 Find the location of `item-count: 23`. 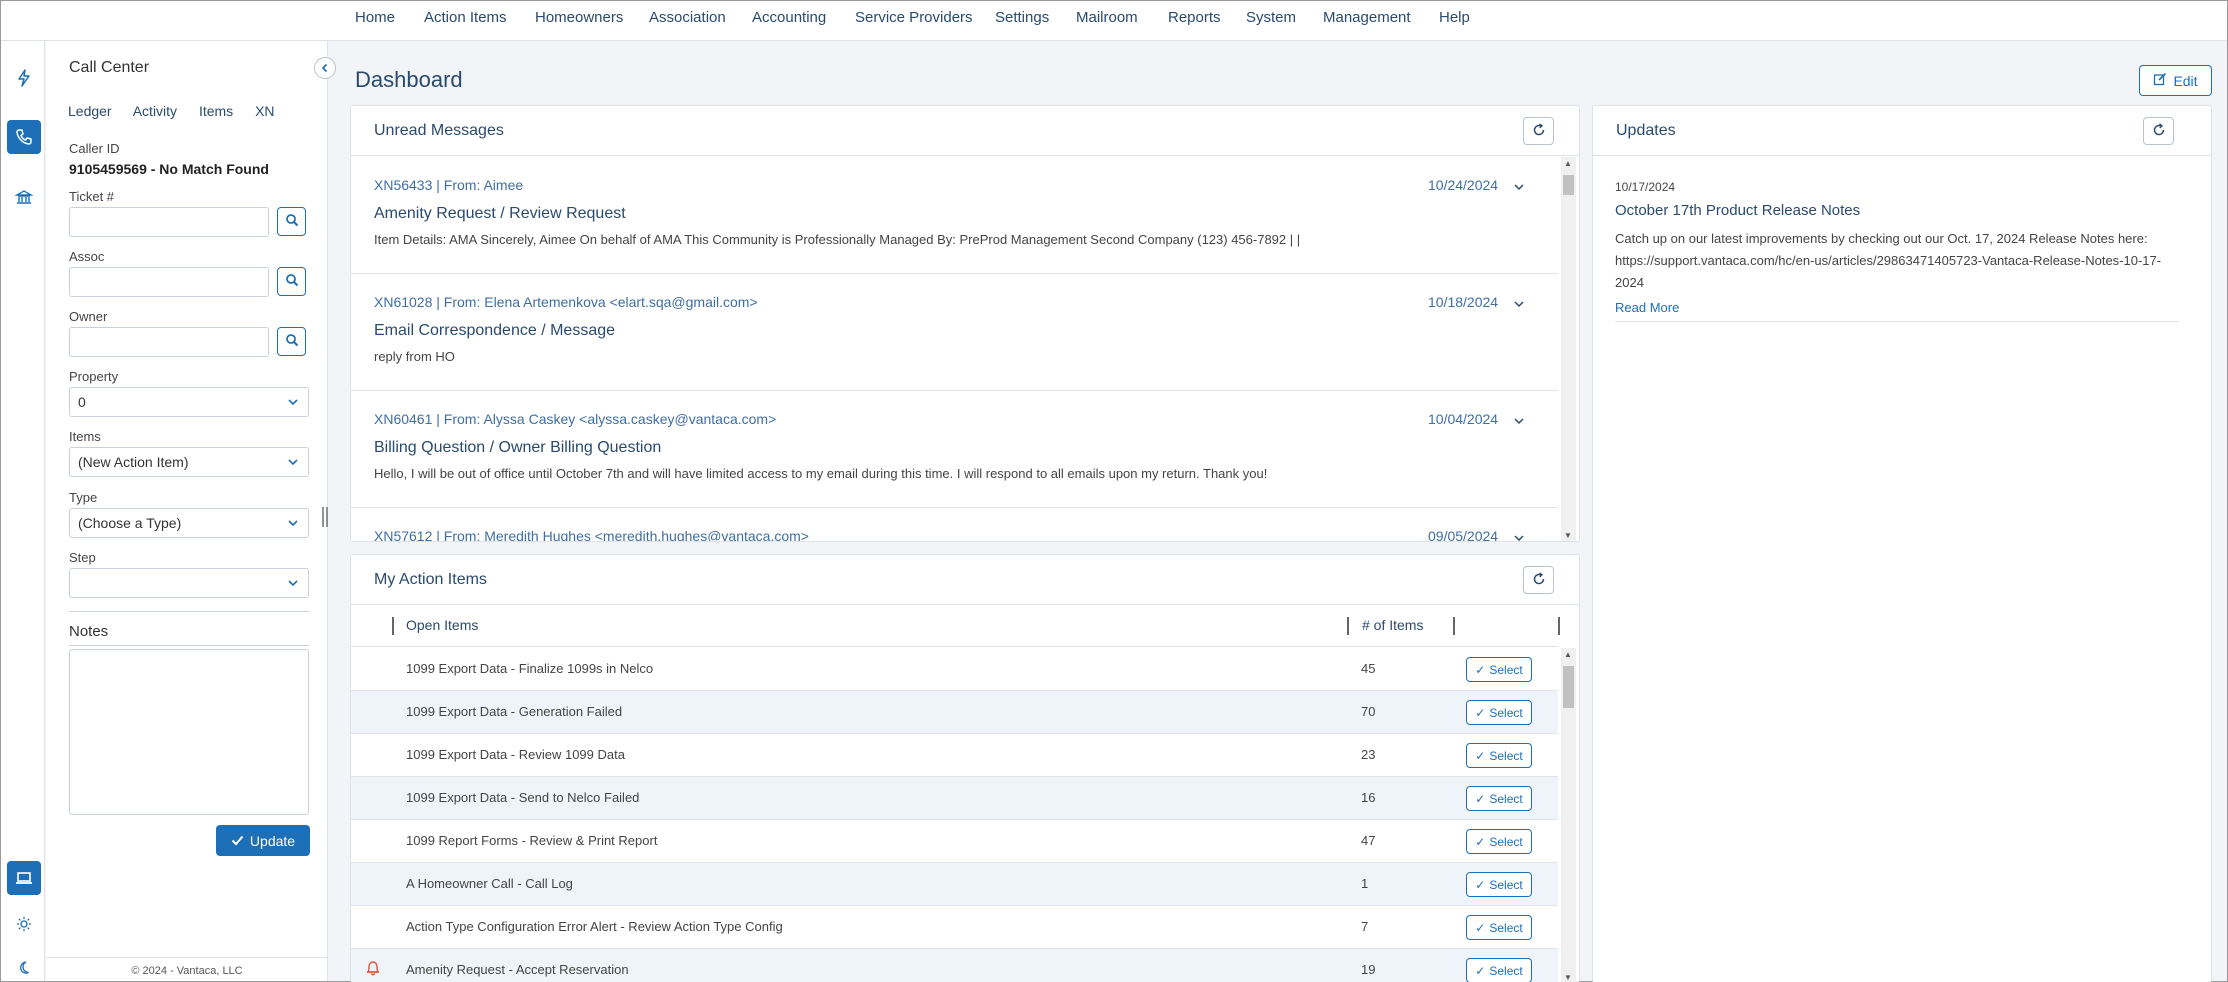

item-count: 23 is located at coordinates (1368, 754).